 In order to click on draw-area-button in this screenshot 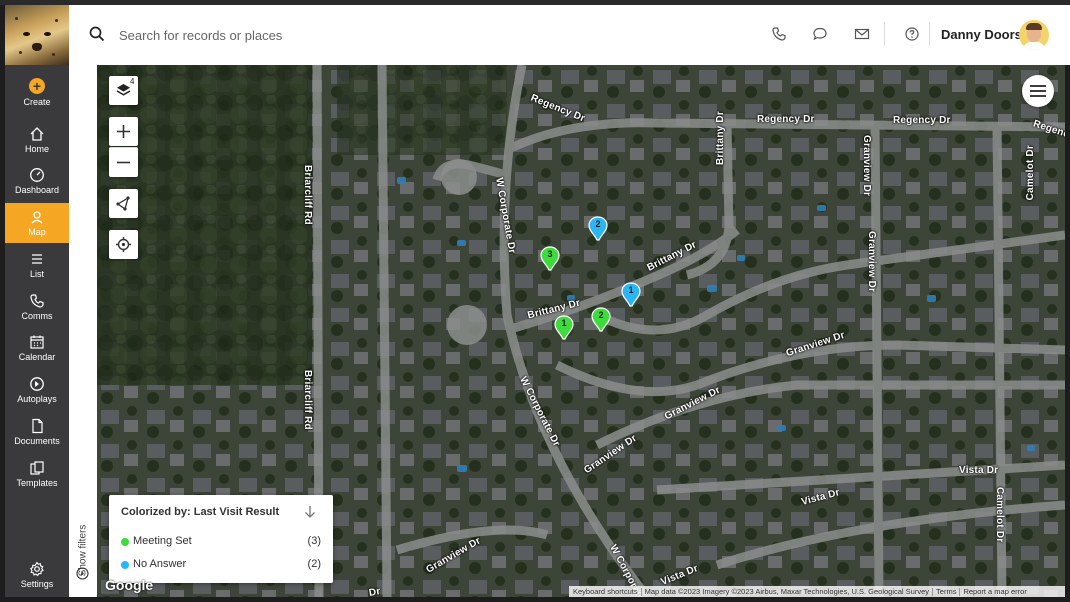, I will do `click(123, 203)`.